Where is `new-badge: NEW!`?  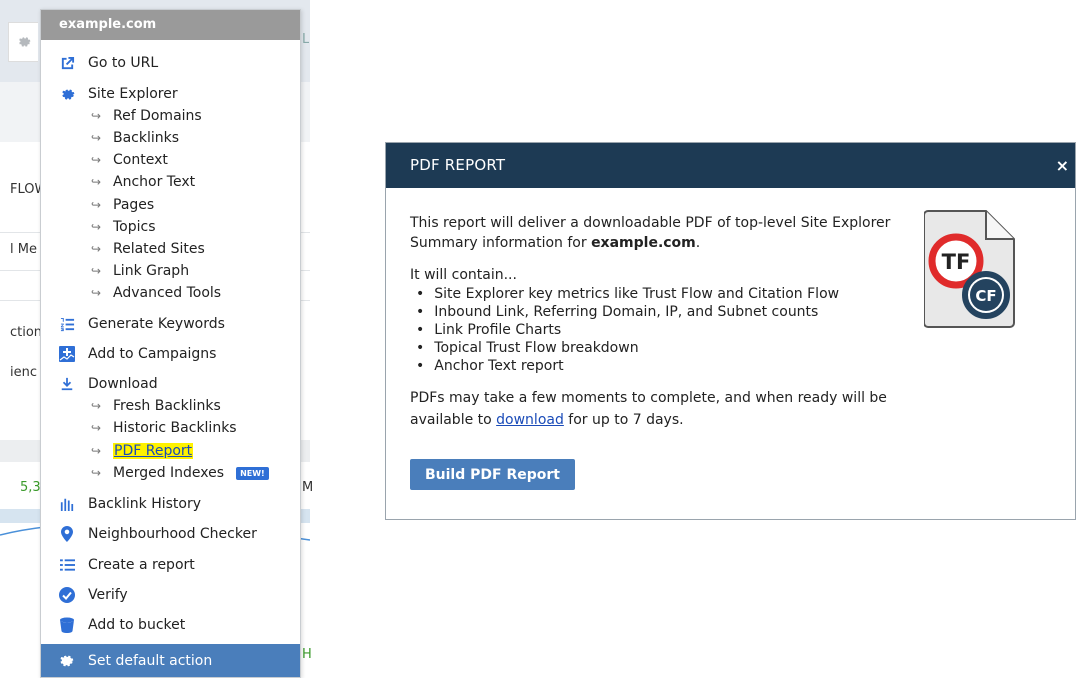 new-badge: NEW! is located at coordinates (252, 473).